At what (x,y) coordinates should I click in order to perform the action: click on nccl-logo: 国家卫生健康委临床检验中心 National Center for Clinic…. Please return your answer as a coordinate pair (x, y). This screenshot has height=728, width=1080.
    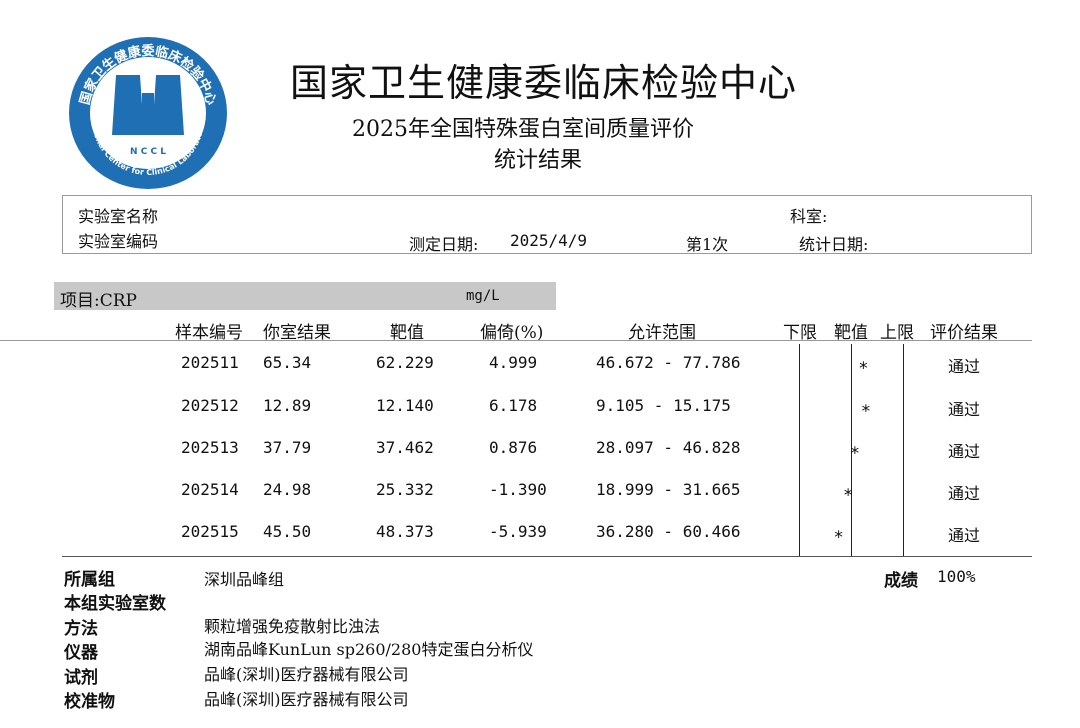
    Looking at the image, I should click on (146, 111).